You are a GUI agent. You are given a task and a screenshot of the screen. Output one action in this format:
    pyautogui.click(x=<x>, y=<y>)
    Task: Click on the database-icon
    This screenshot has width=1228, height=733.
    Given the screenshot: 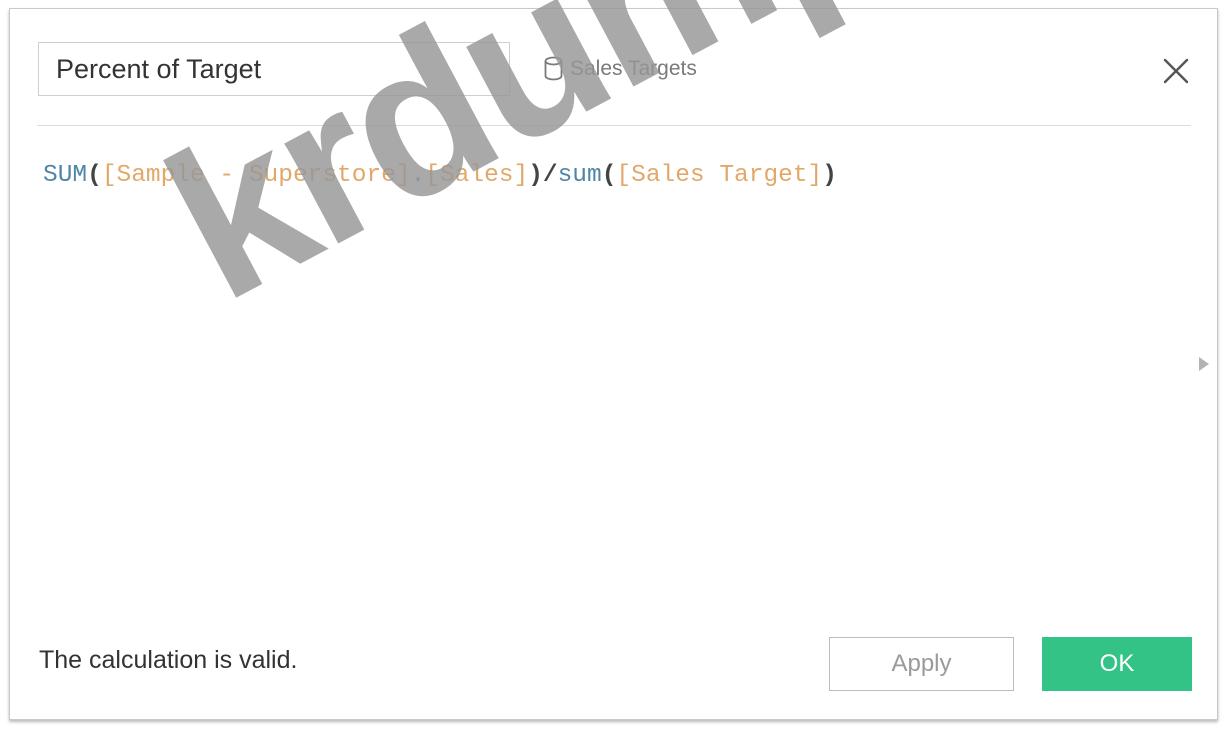 What is the action you would take?
    pyautogui.click(x=553, y=68)
    